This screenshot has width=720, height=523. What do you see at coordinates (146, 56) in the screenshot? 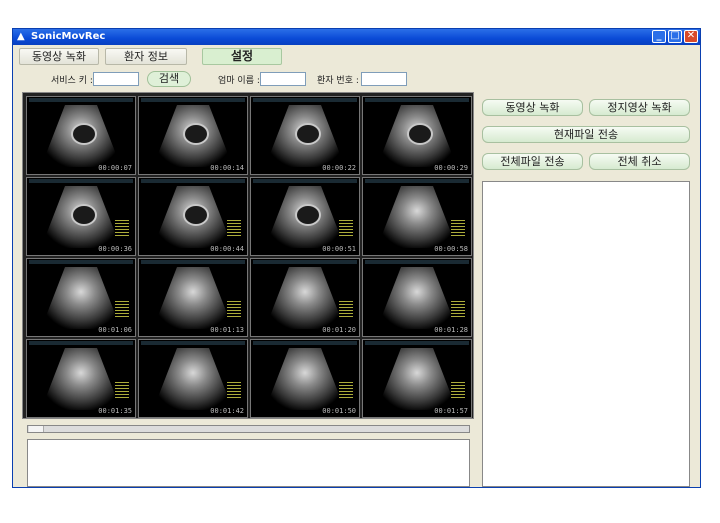
I see `tab-patient-info: 환자 정보` at bounding box center [146, 56].